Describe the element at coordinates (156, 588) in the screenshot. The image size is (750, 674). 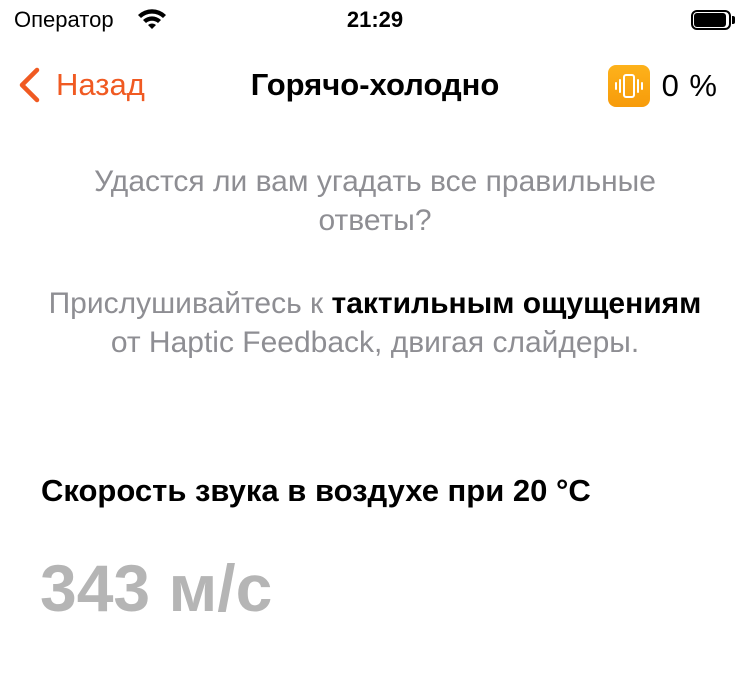
I see `answer-value: 343 м/с` at that location.